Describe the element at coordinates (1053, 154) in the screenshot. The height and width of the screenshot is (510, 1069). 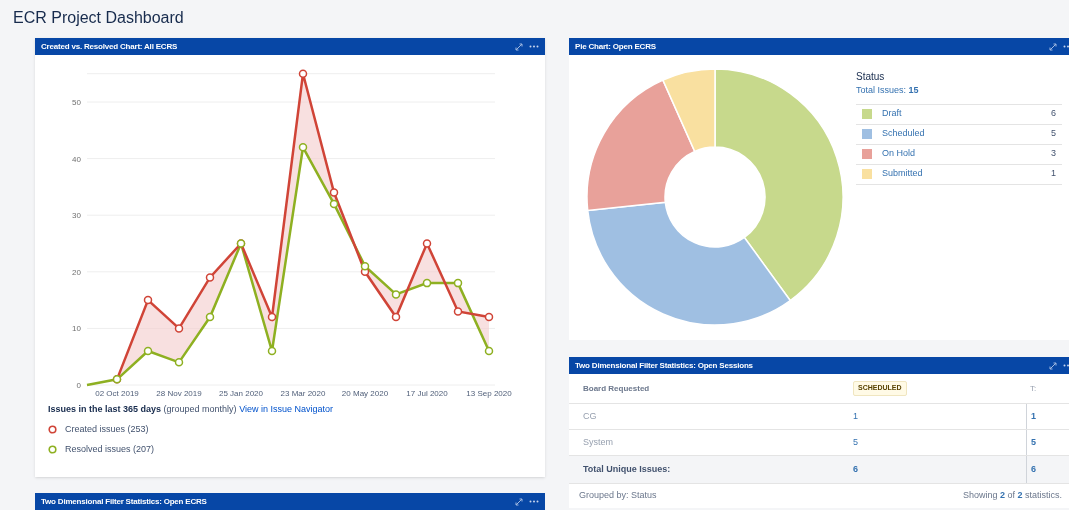
I see `legend-count: 3` at that location.